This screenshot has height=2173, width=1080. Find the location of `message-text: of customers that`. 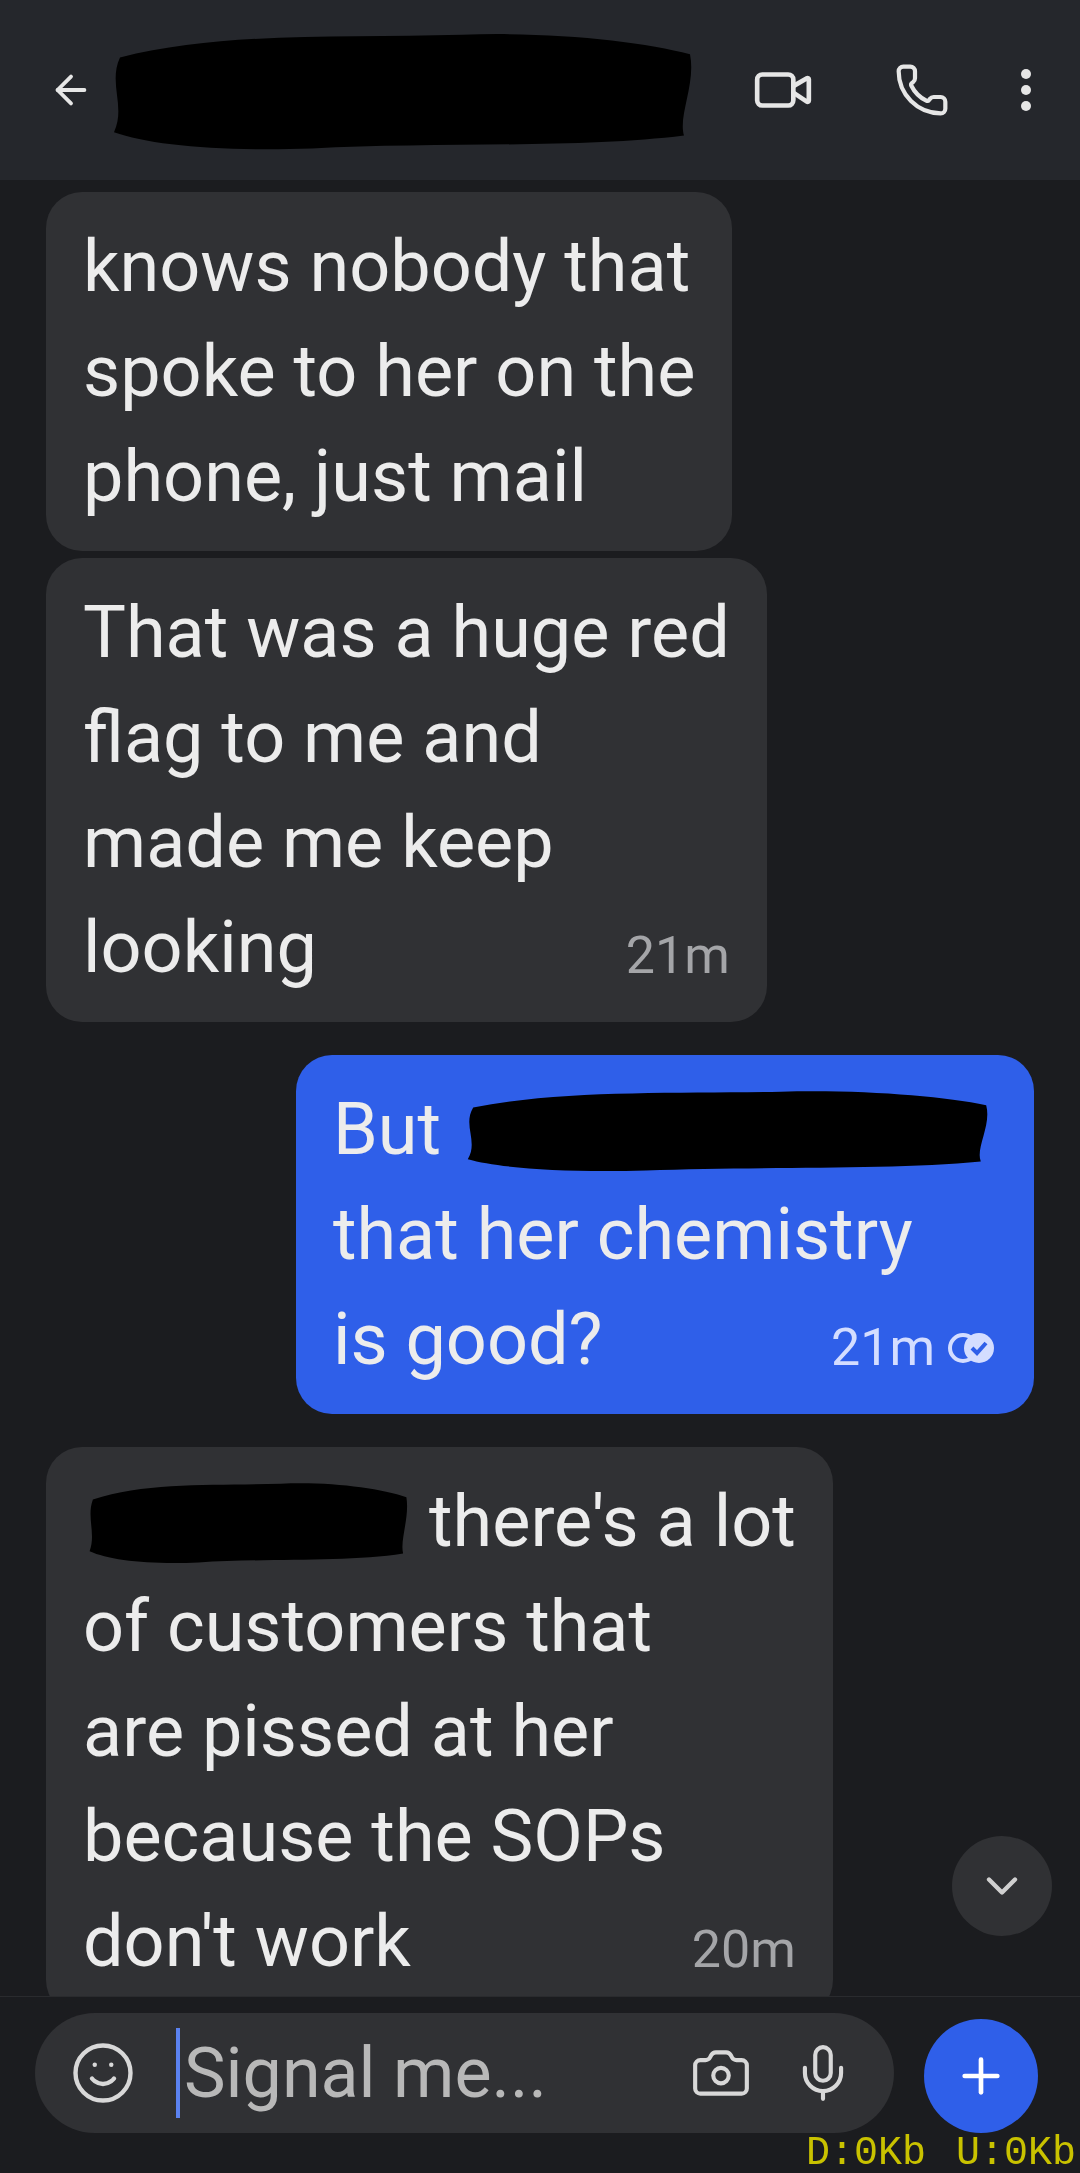

message-text: of customers that is located at coordinates (368, 1626).